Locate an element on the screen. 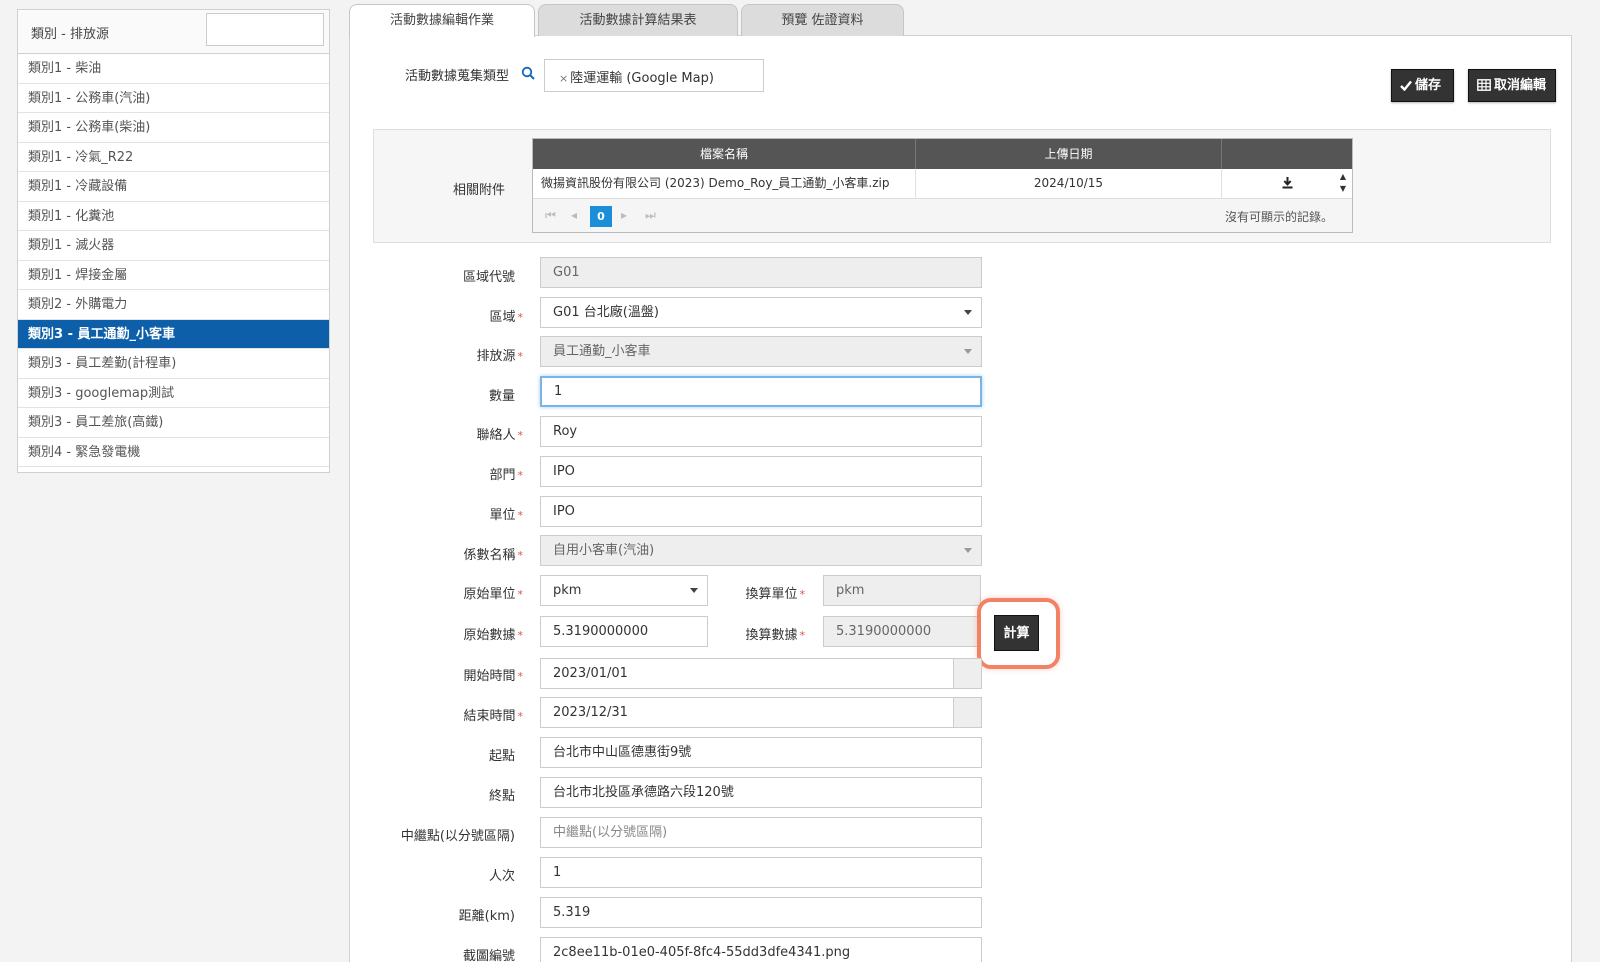  table-icon is located at coordinates (1484, 85).